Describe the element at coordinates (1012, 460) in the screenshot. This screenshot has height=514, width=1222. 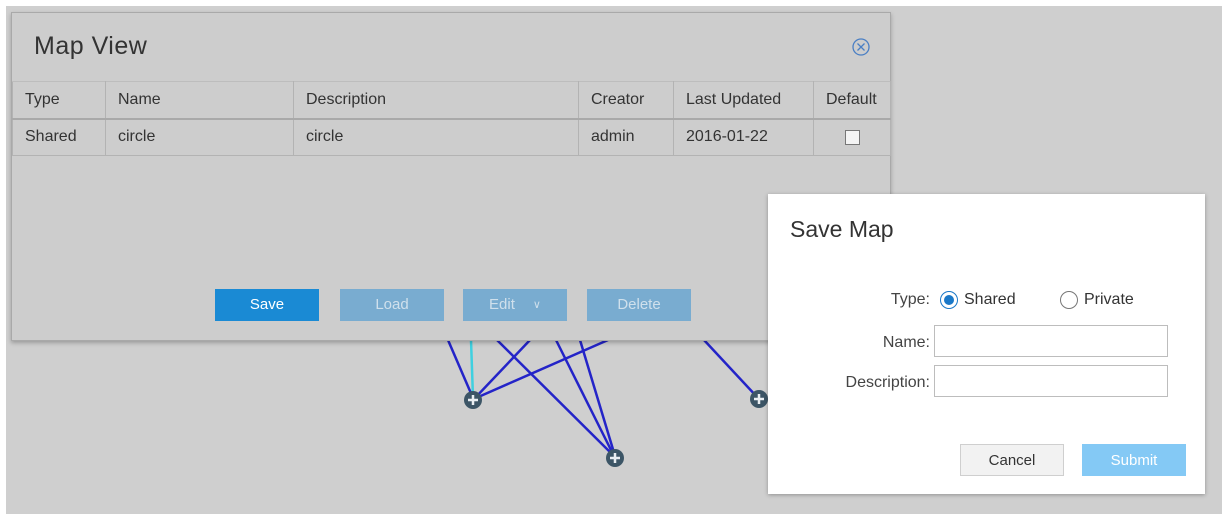
I see `cancel-button: Cancel` at that location.